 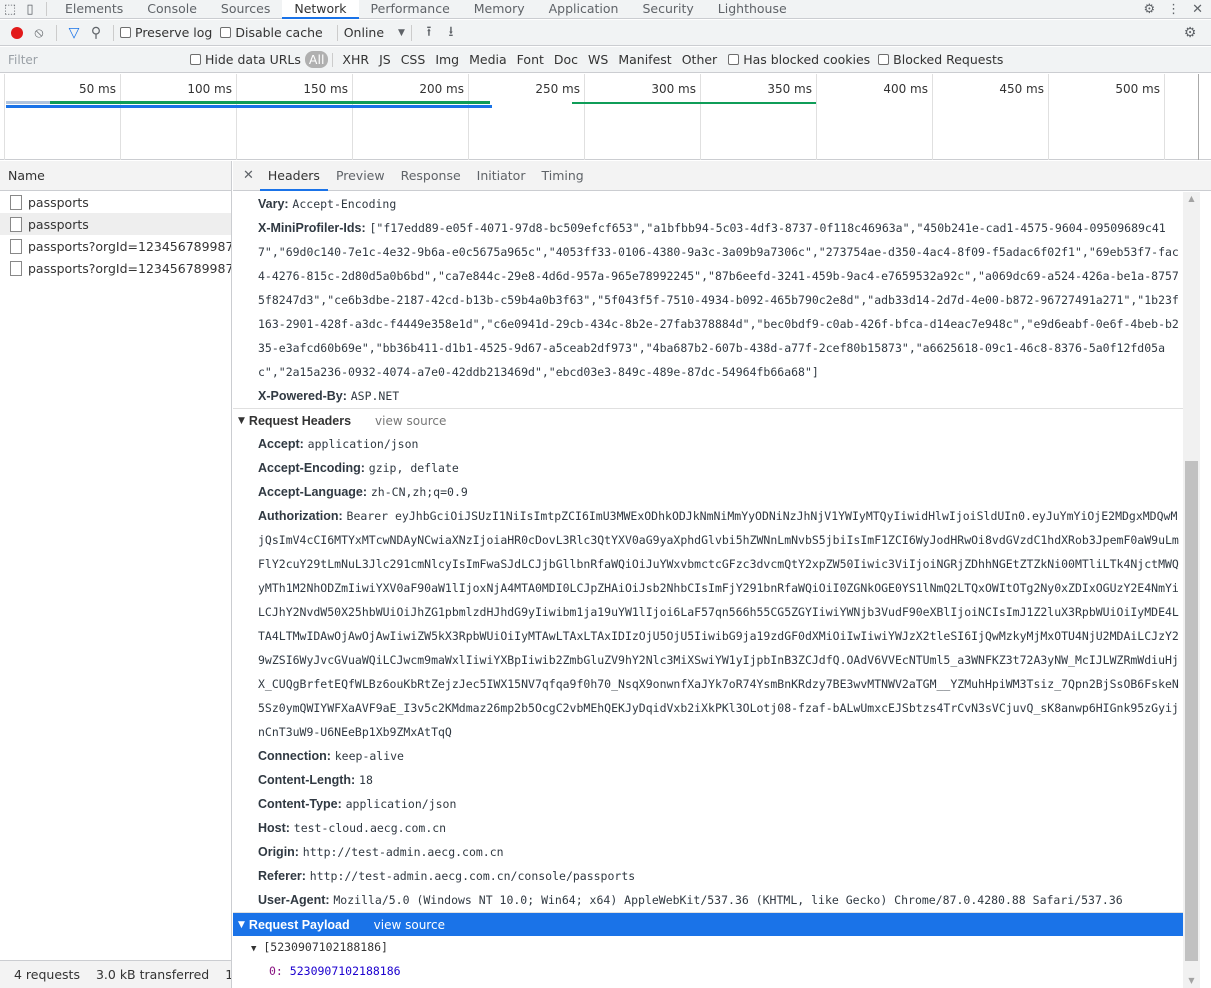 I want to click on tab-memory: Memory, so click(x=499, y=9).